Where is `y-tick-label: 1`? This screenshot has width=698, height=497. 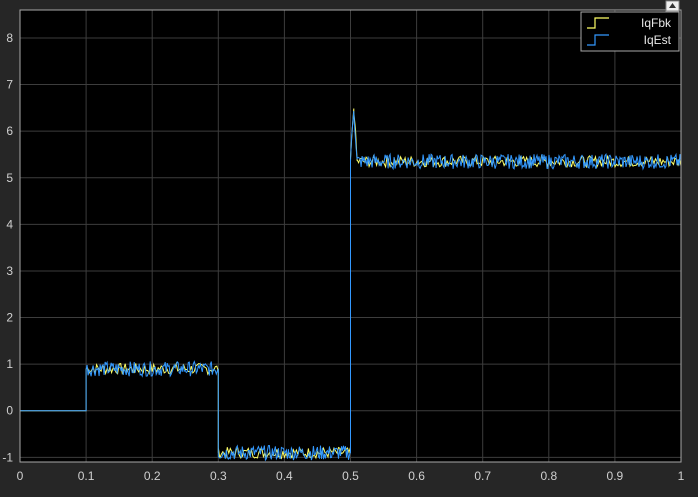 y-tick-label: 1 is located at coordinates (9, 364).